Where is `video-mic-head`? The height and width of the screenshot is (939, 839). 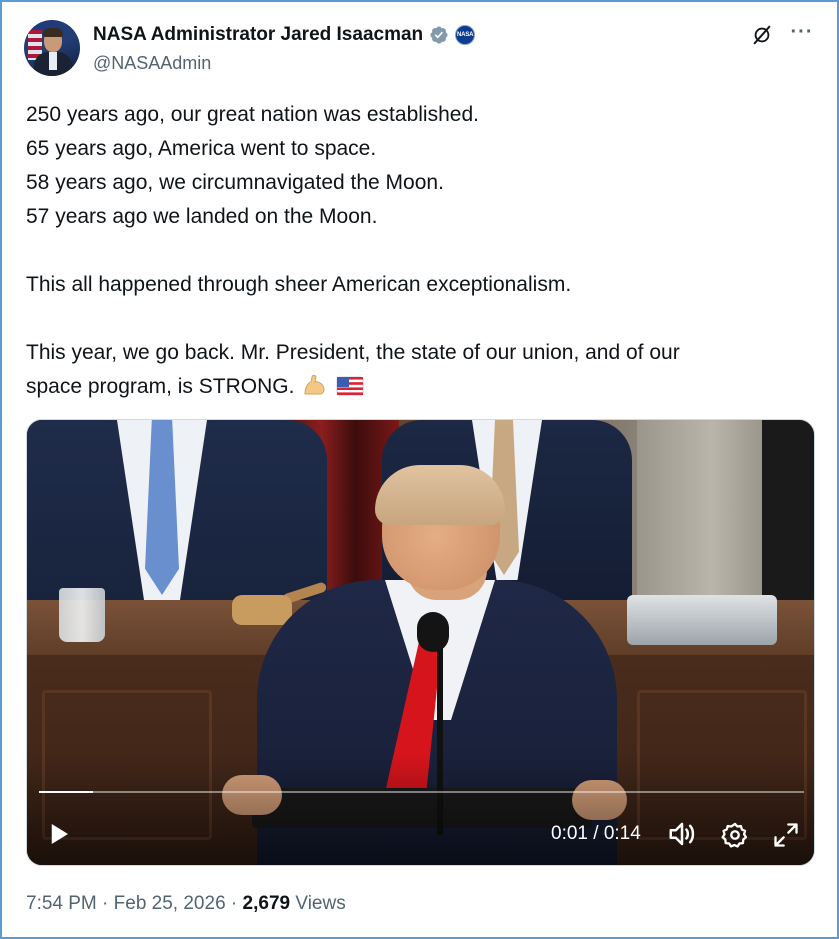 video-mic-head is located at coordinates (433, 632).